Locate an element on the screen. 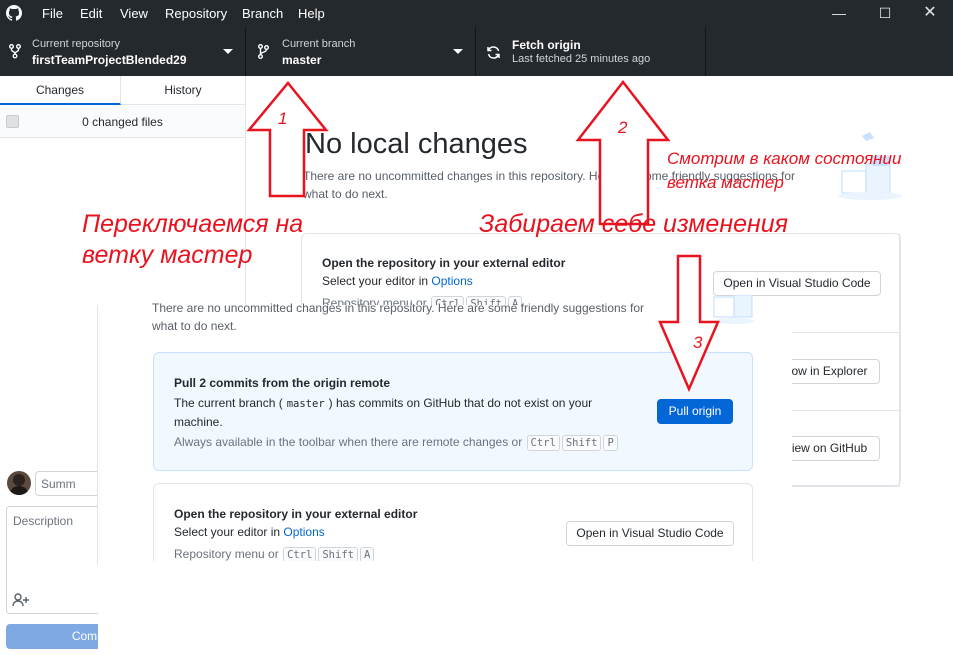 Image resolution: width=953 pixels, height=655 pixels. annotation-state-line2: ветка мастер is located at coordinates (725, 182).